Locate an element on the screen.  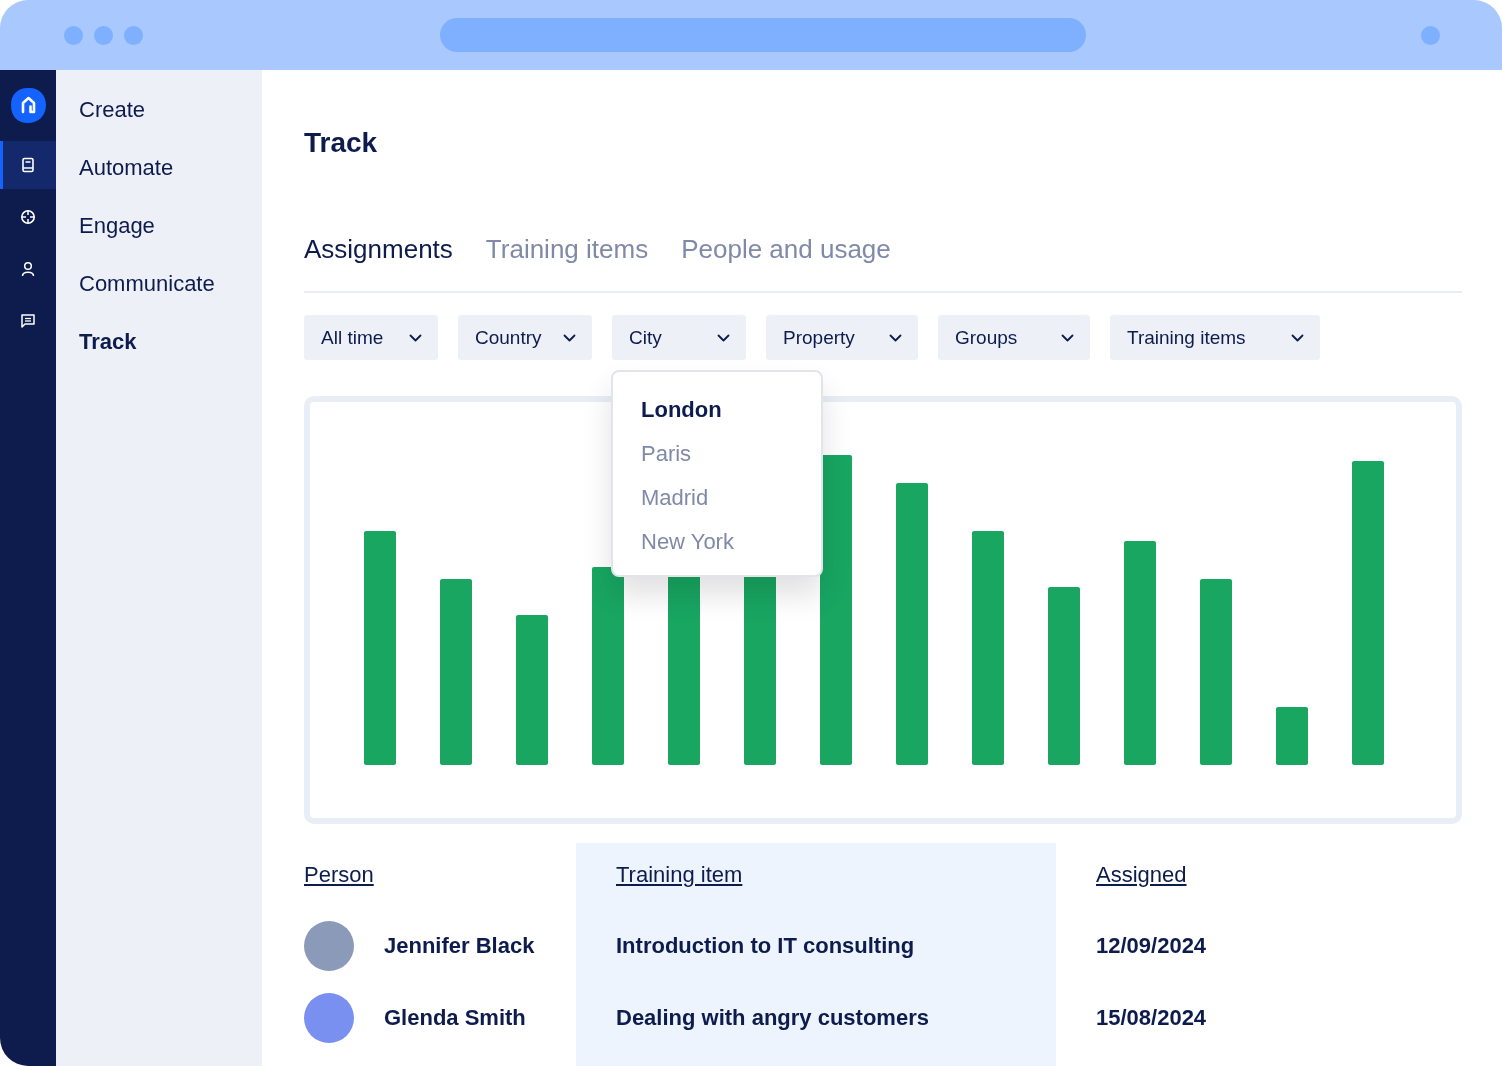
person-icon is located at coordinates (28, 269).